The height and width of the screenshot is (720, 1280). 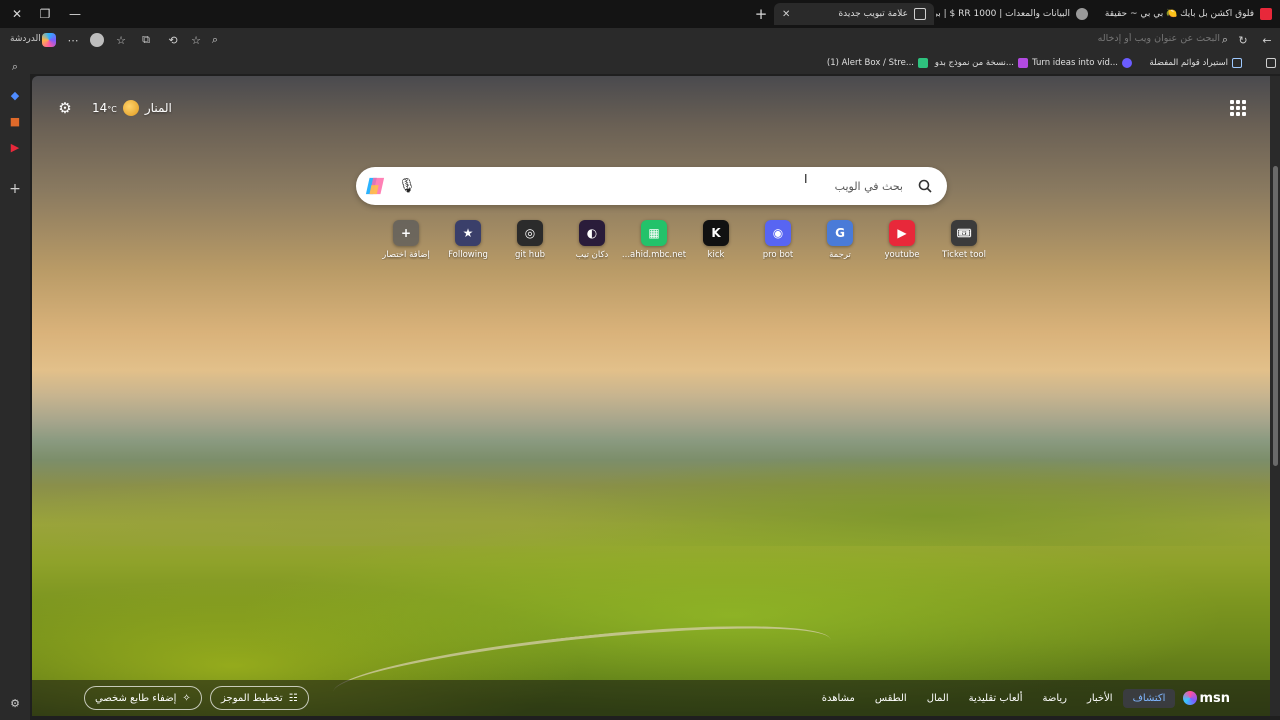 What do you see at coordinates (1179, 14) in the screenshot?
I see `tab-title: فلوق اكشن بل بايك 🍋 بي بي ~ حقيقة` at bounding box center [1179, 14].